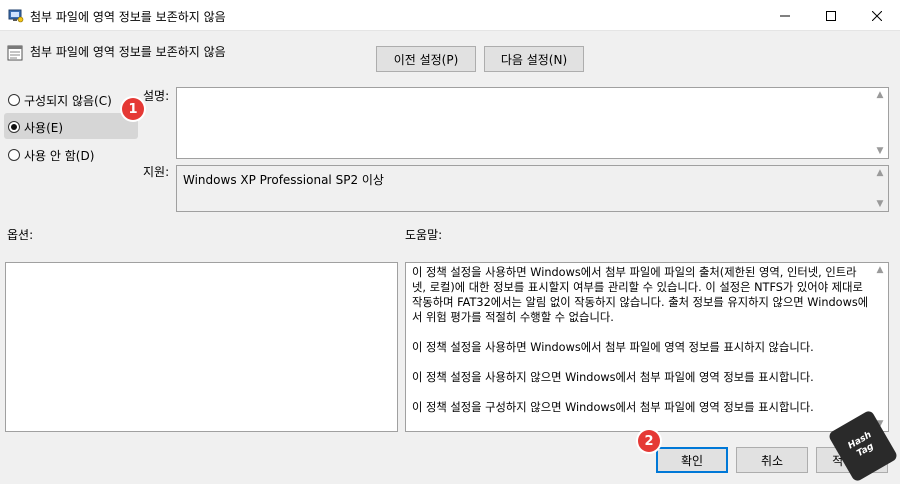  What do you see at coordinates (14, 127) in the screenshot?
I see `radio-button-checked` at bounding box center [14, 127].